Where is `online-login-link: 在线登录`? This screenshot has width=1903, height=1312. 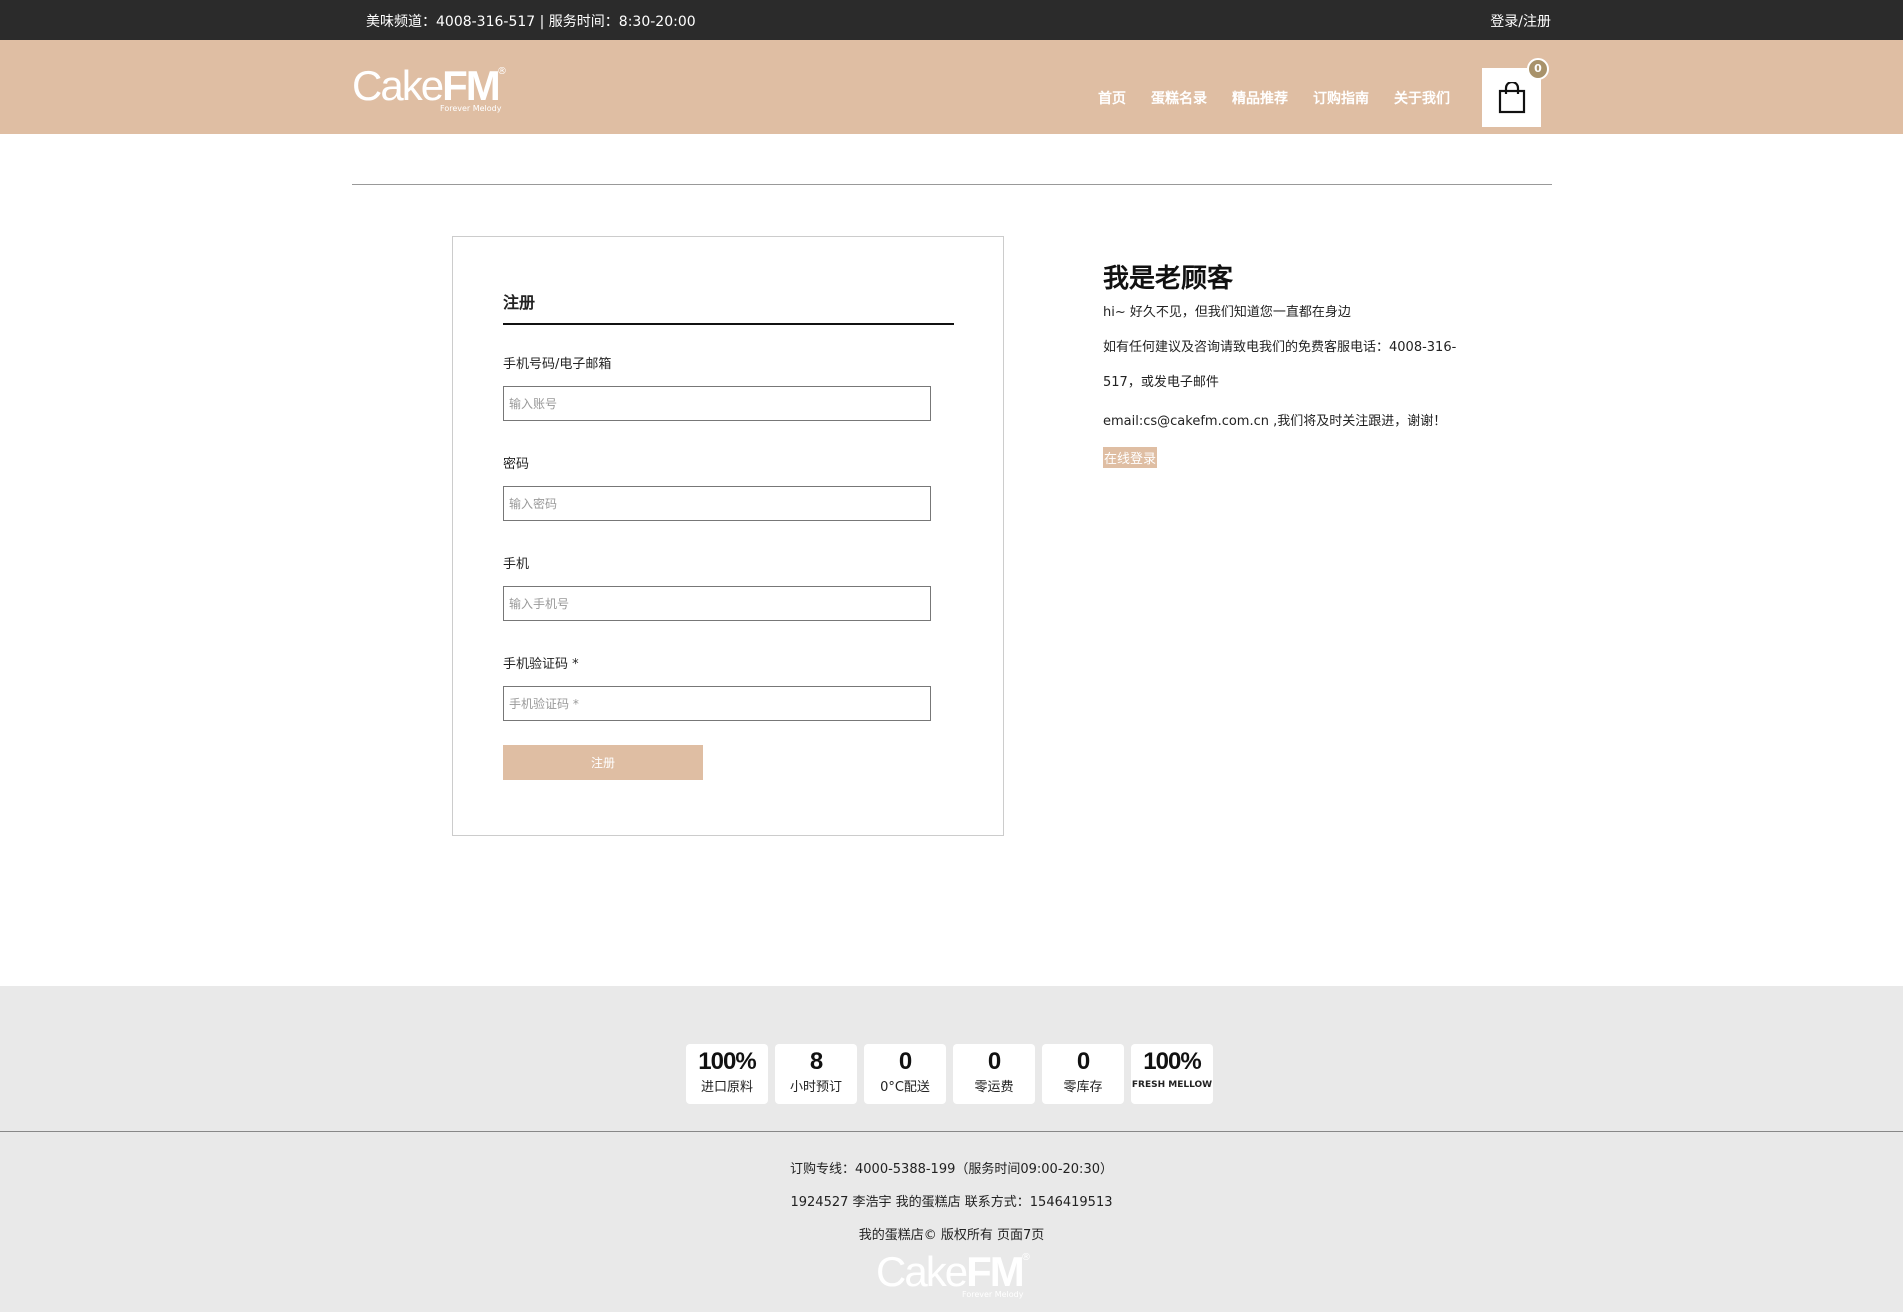
online-login-link: 在线登录 is located at coordinates (1130, 457).